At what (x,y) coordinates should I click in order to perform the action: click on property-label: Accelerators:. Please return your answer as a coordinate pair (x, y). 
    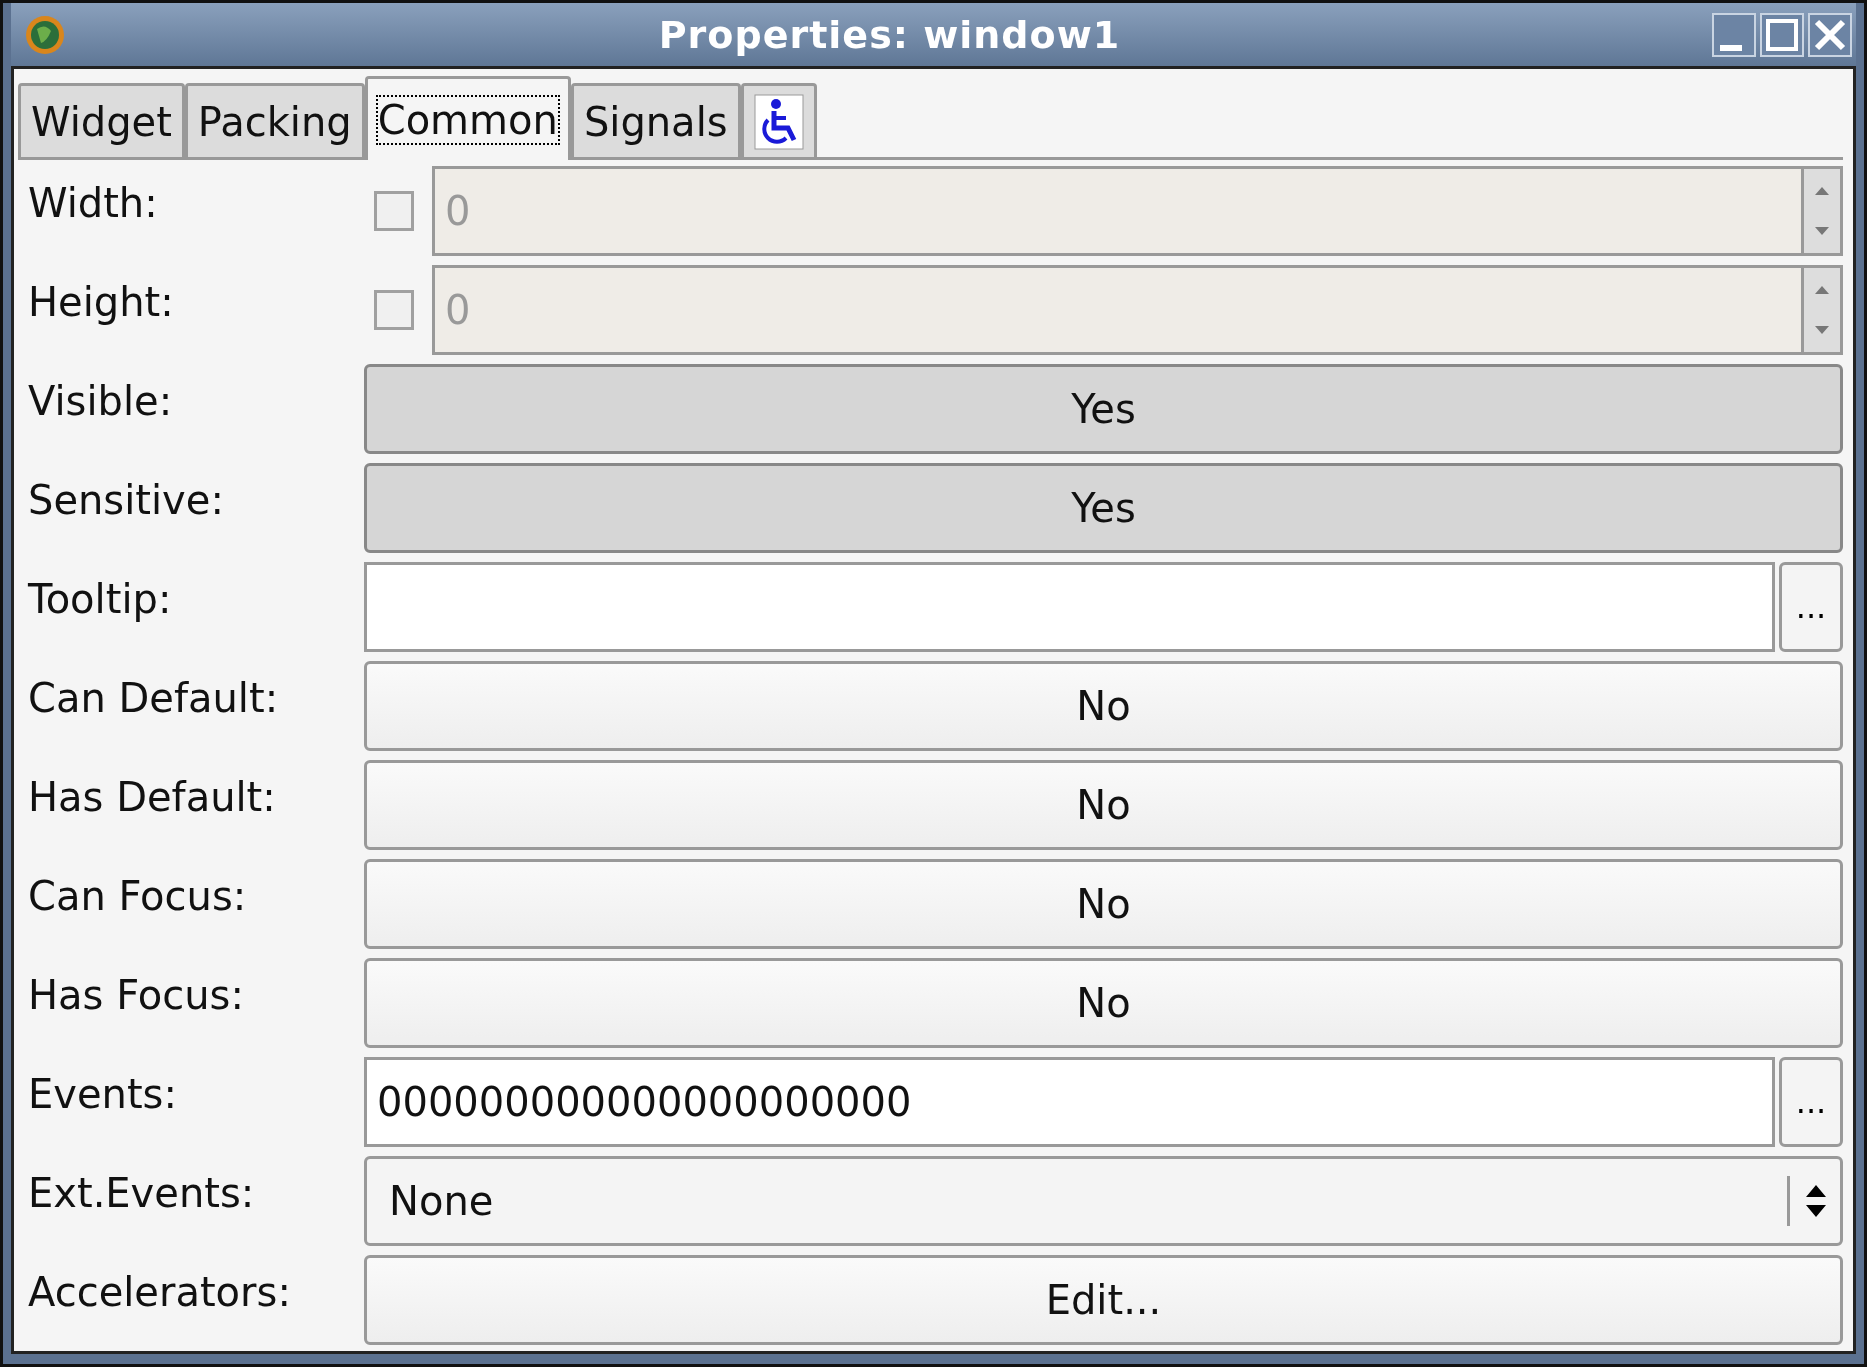
    Looking at the image, I should click on (159, 1292).